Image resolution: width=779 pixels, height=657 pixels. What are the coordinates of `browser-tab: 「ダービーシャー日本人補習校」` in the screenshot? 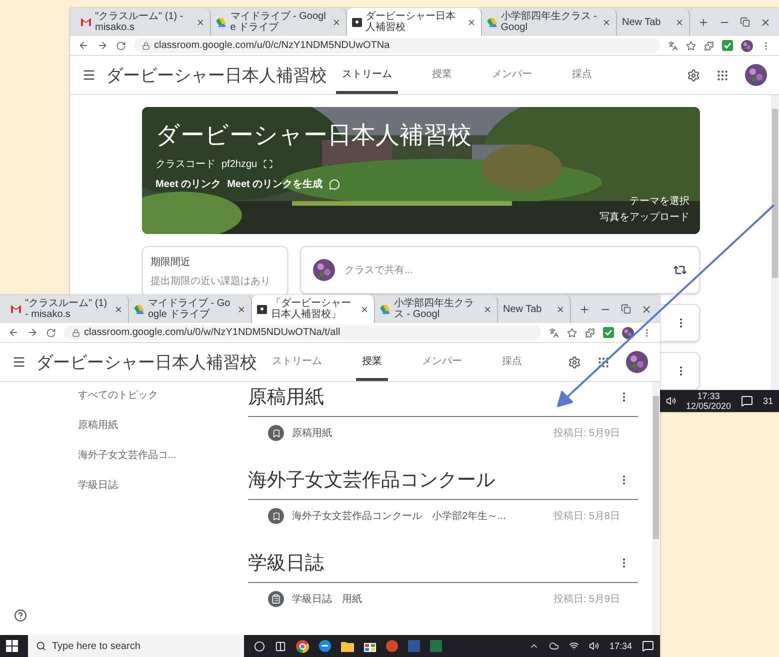 It's located at (313, 309).